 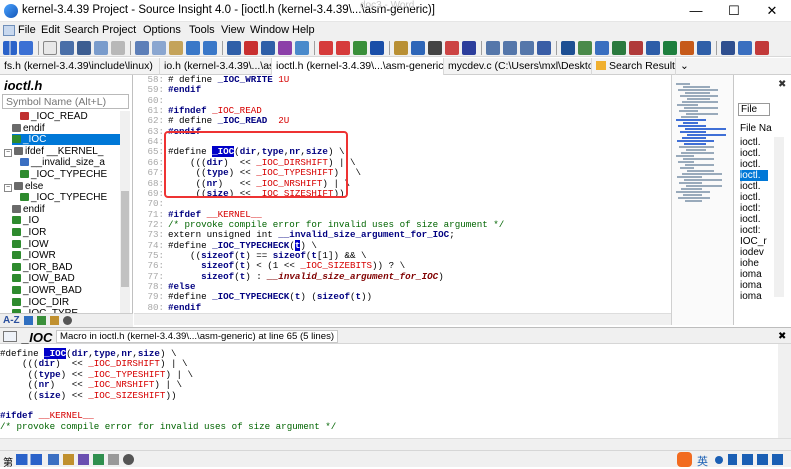 What do you see at coordinates (732, 459) in the screenshot?
I see `microphone-icon` at bounding box center [732, 459].